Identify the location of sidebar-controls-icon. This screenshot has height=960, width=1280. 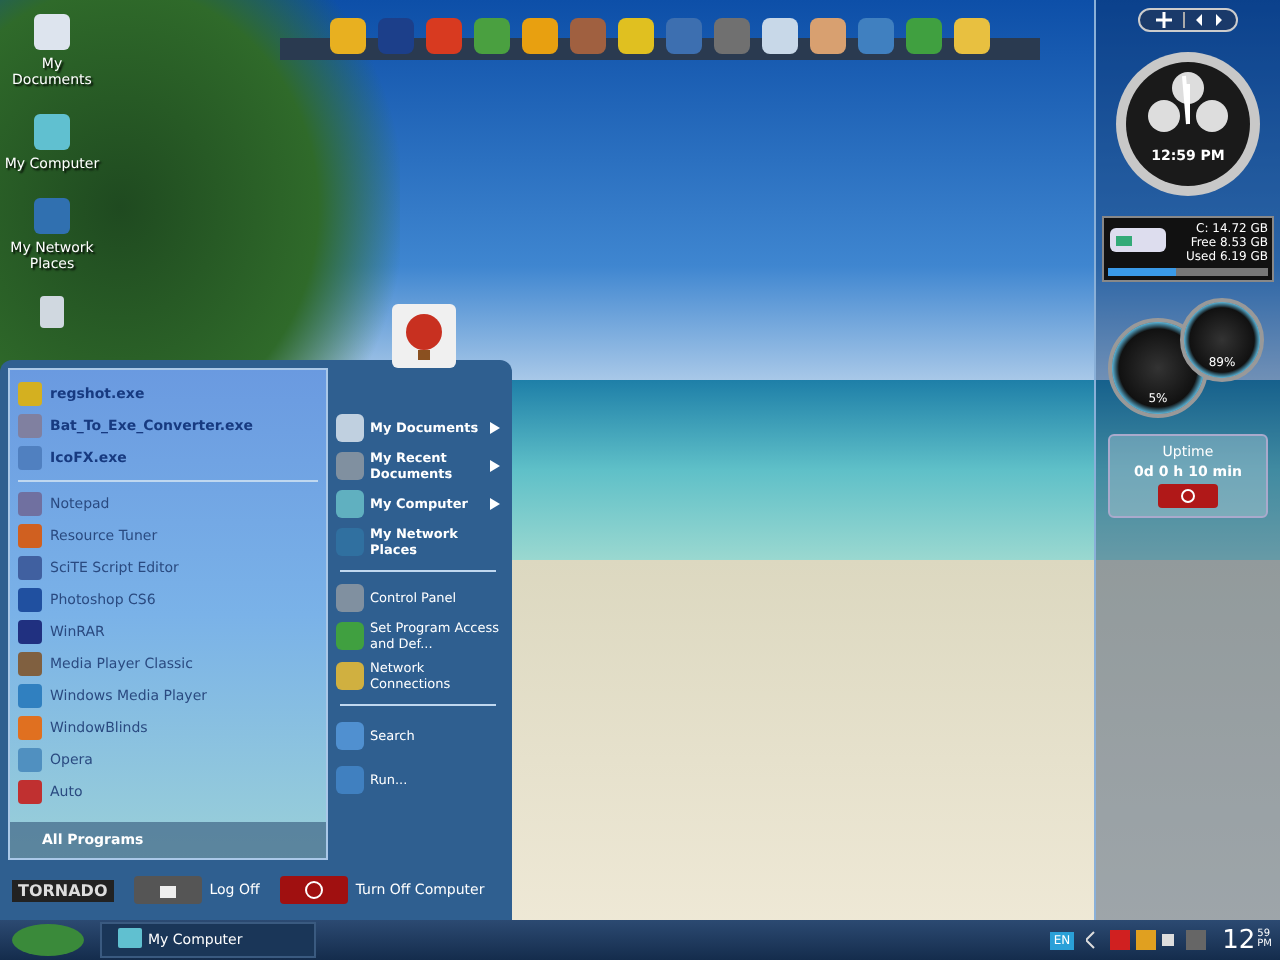
(1188, 20).